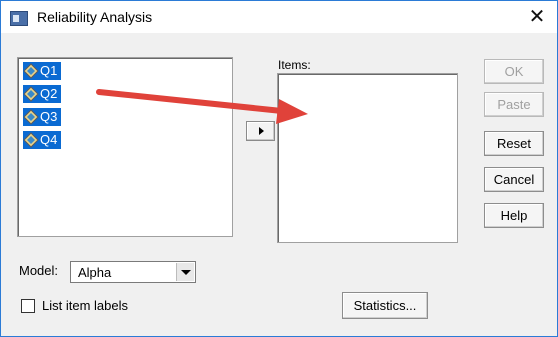 This screenshot has height=337, width=558. What do you see at coordinates (279, 17) in the screenshot?
I see `title-bar: Reliability Analysis ✕` at bounding box center [279, 17].